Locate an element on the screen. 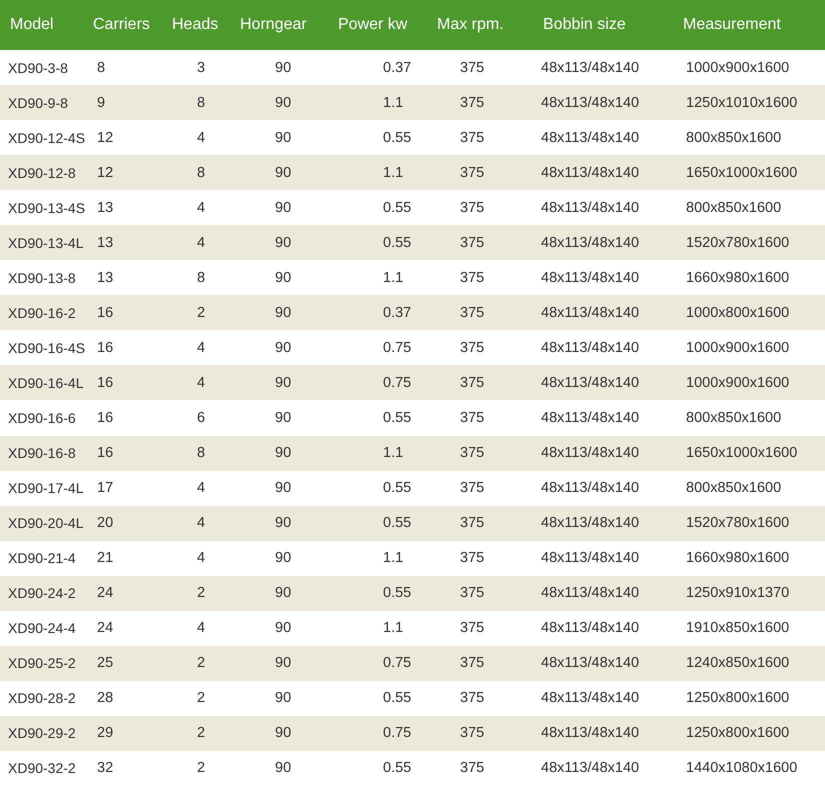  table-cell-text: XD90-13-4S is located at coordinates (45, 208).